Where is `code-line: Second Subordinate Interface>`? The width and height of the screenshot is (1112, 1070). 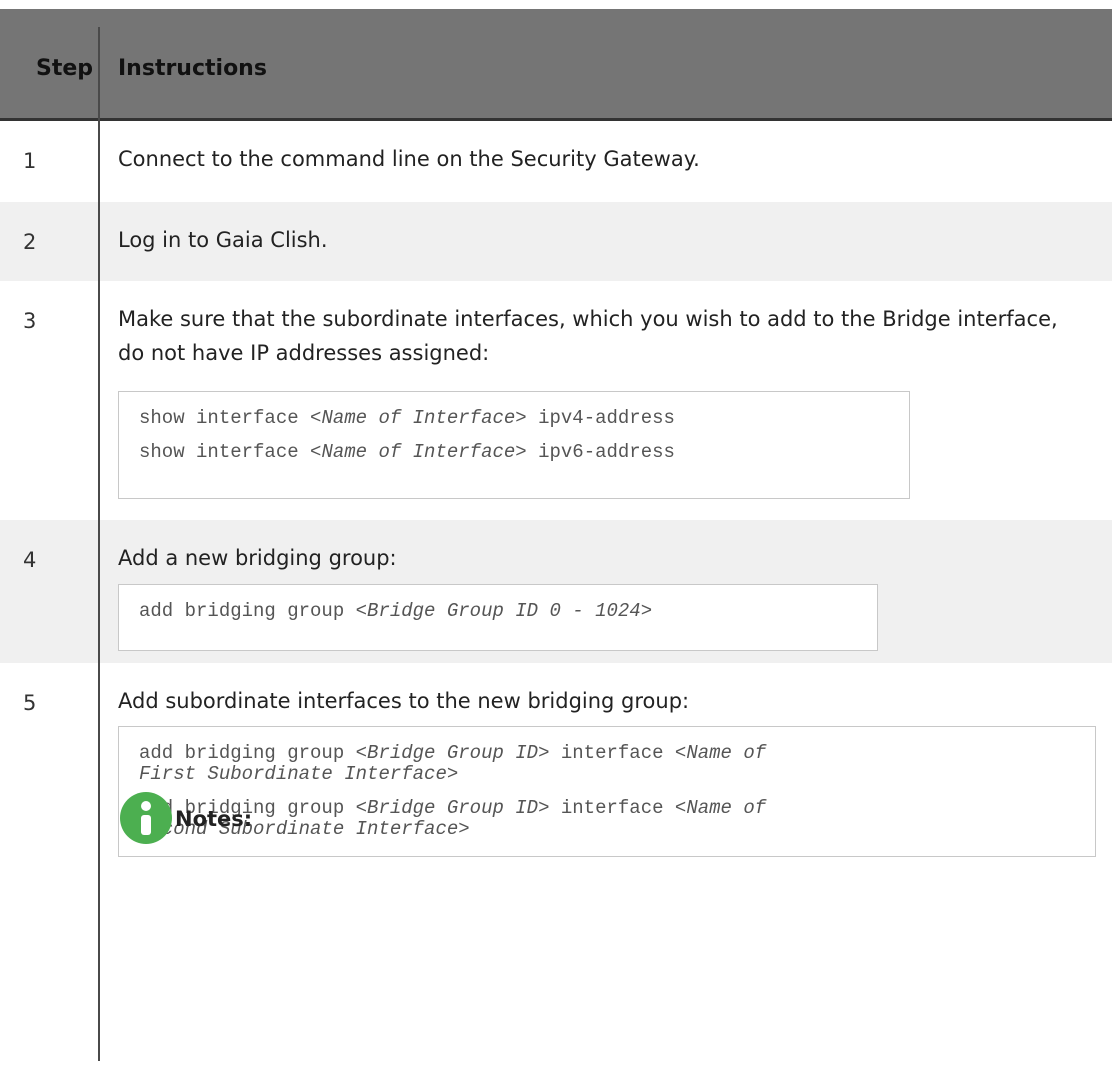 code-line: Second Subordinate Interface> is located at coordinates (304, 829).